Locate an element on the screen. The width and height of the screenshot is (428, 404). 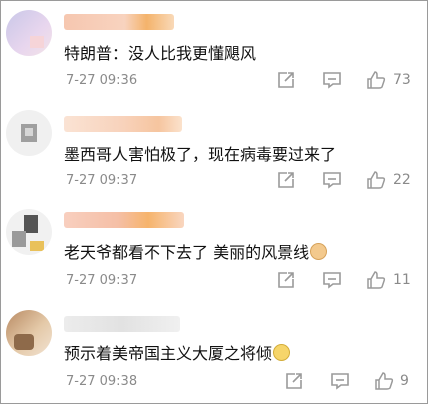
comment-time: 7-27 09:36 is located at coordinates (102, 80).